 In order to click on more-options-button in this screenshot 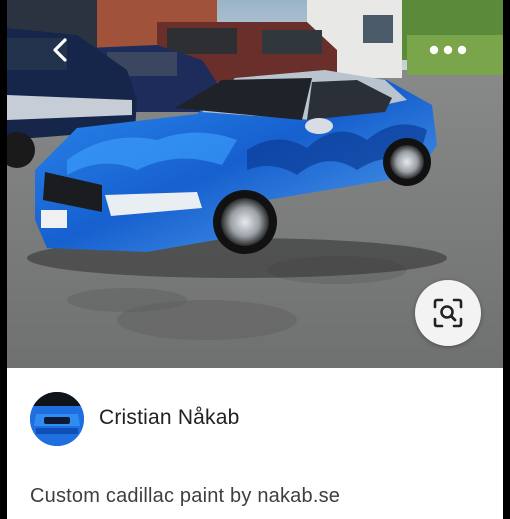, I will do `click(448, 50)`.